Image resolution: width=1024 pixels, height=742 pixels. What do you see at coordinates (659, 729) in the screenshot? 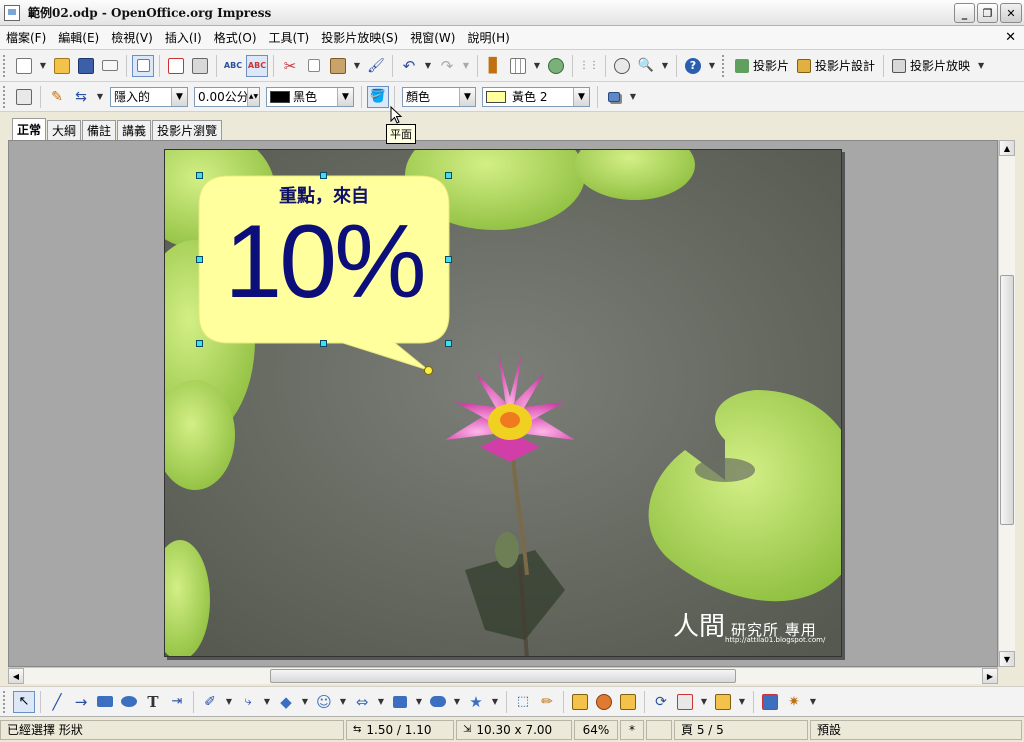
I see `status-signature` at bounding box center [659, 729].